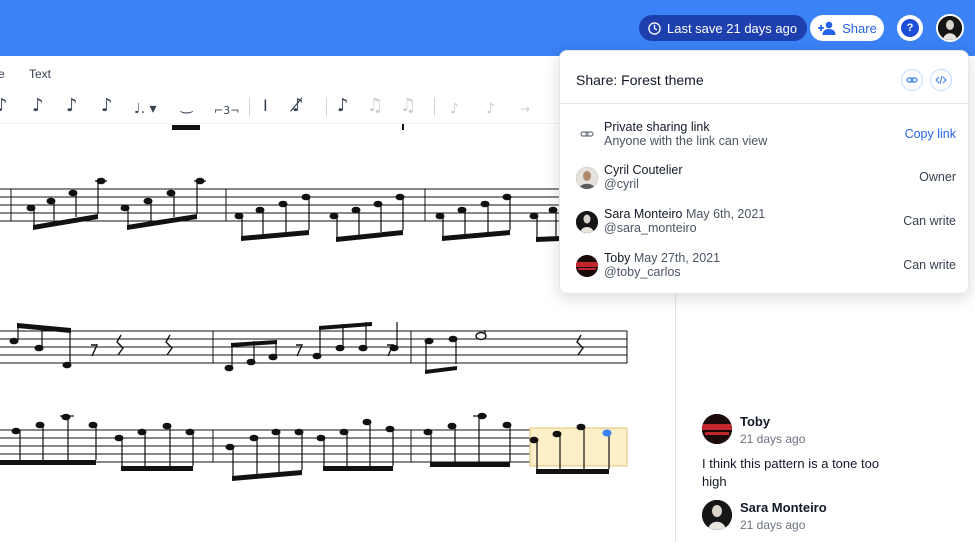  What do you see at coordinates (40, 74) in the screenshot?
I see `menu-item-text: Text` at bounding box center [40, 74].